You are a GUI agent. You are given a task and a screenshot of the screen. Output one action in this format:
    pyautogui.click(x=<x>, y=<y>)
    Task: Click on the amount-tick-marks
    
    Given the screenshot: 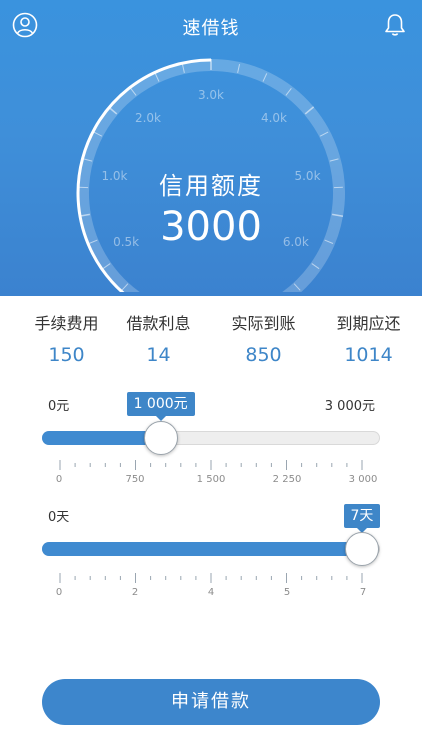 What is the action you would take?
    pyautogui.click(x=211, y=465)
    